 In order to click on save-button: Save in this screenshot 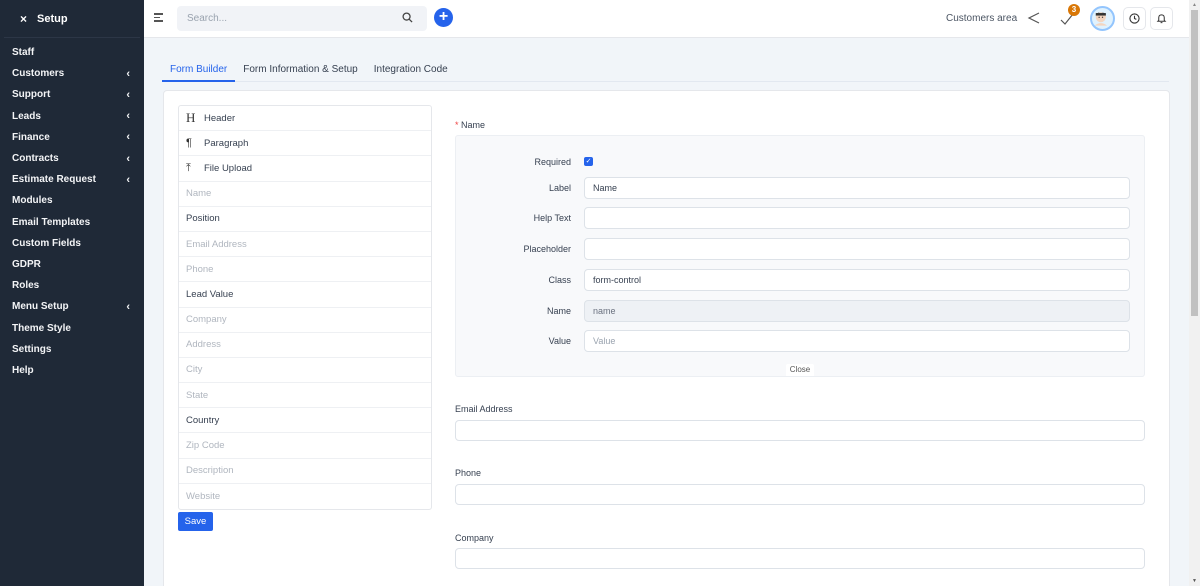, I will do `click(195, 521)`.